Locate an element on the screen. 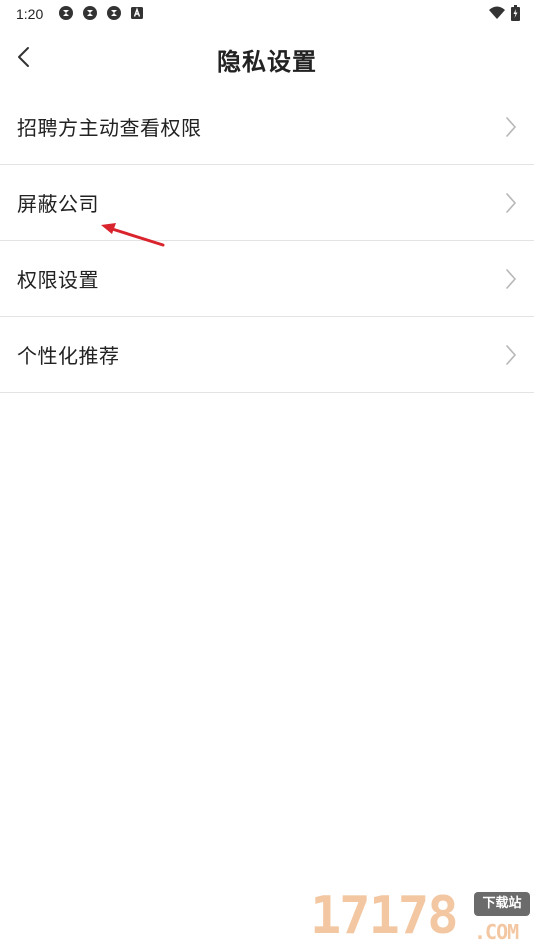 This screenshot has height=950, width=534. page-title: 隐私设置 is located at coordinates (267, 62).